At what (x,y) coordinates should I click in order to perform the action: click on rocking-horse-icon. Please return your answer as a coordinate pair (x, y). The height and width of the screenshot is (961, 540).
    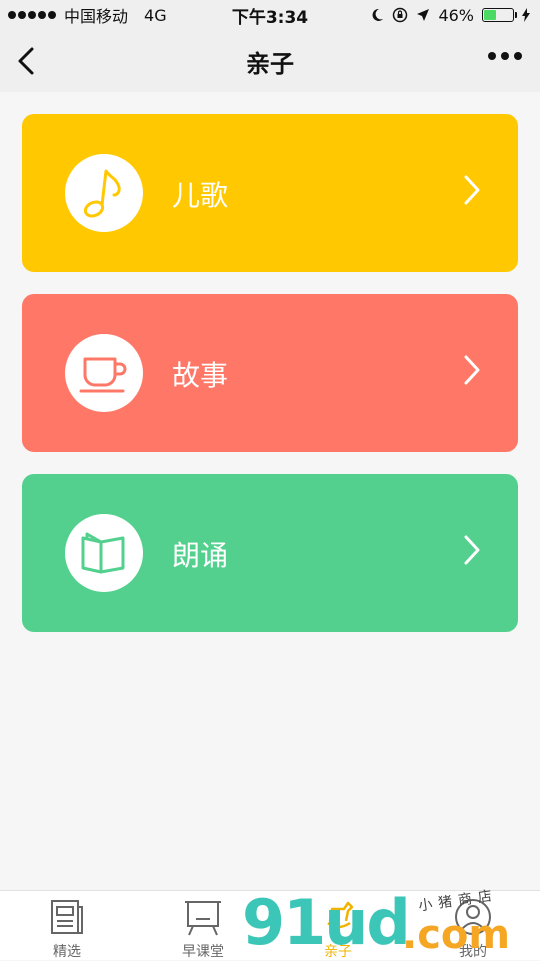
    Looking at the image, I should click on (340, 915).